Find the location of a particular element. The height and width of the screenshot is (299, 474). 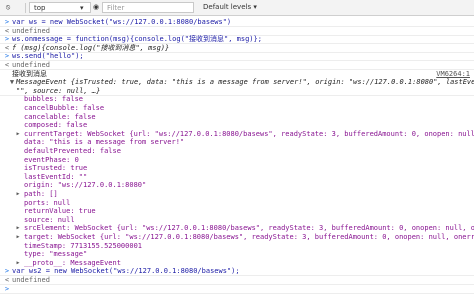

filter-placeholder: Filter is located at coordinates (116, 8).